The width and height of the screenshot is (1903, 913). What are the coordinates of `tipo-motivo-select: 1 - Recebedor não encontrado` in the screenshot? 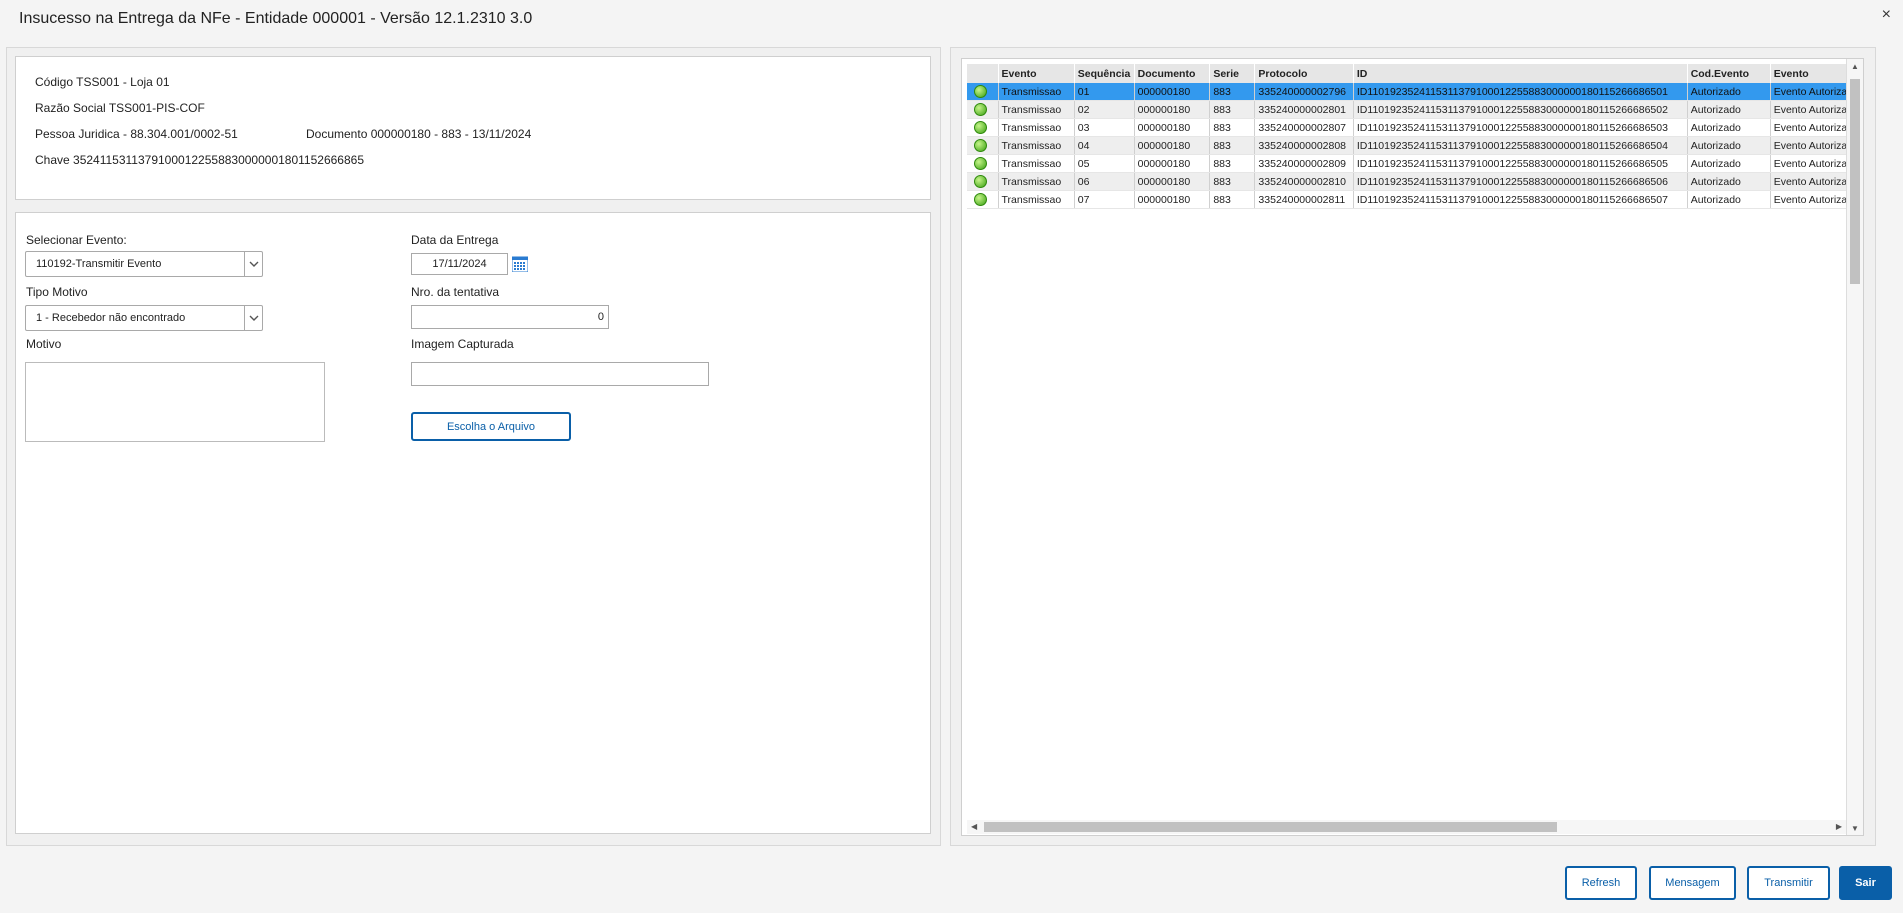 It's located at (144, 318).